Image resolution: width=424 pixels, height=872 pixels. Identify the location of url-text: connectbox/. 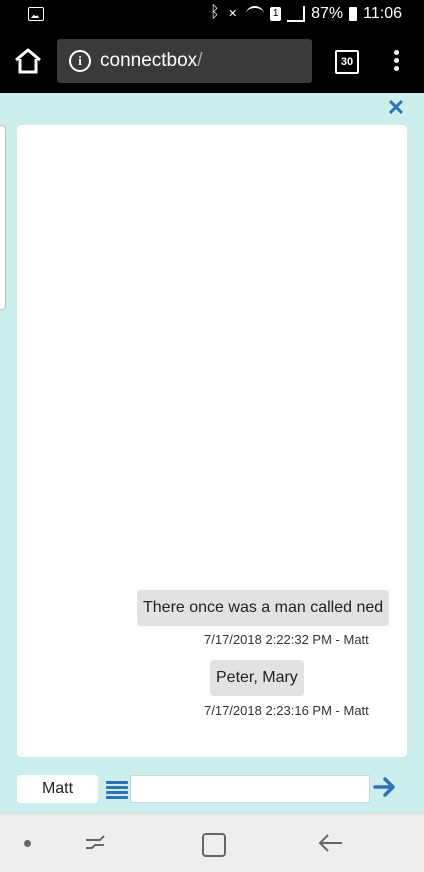
(151, 60).